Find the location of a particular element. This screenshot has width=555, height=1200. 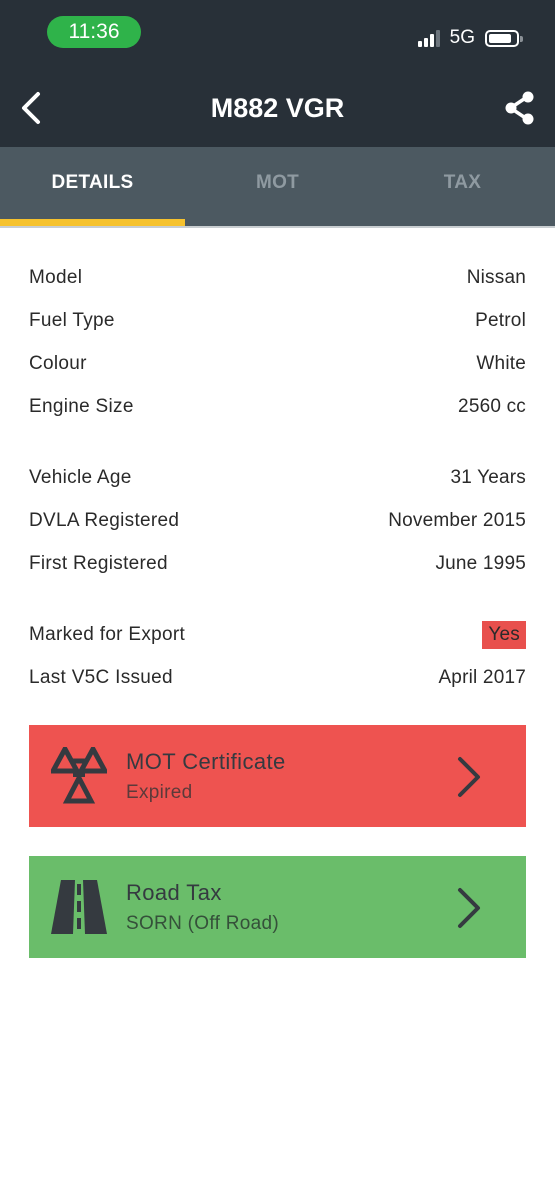

detail-label: Marked for Export is located at coordinates (107, 634).